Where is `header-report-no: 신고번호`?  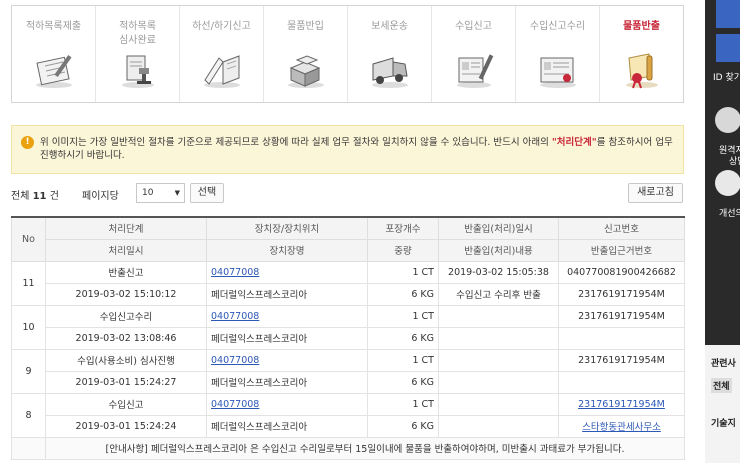 header-report-no: 신고번호 is located at coordinates (621, 228).